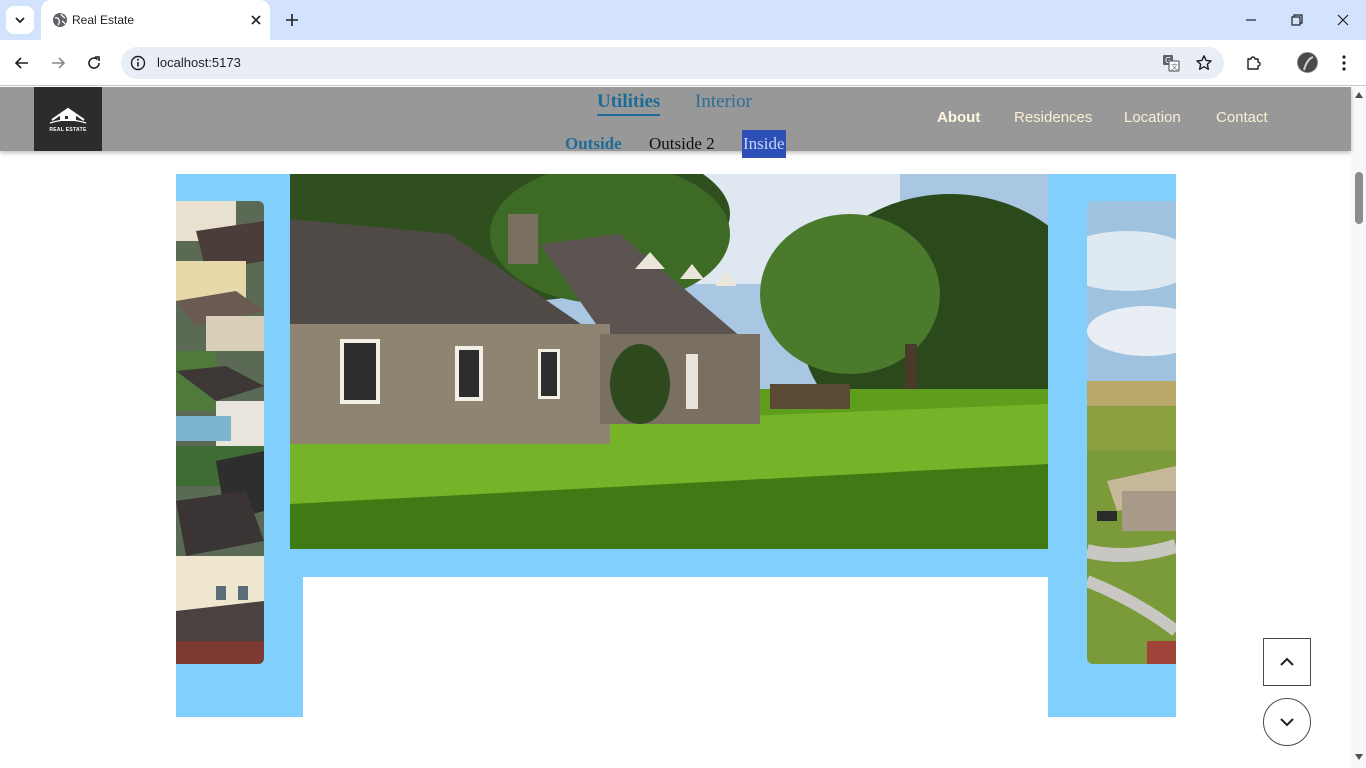  I want to click on tab-title: Real Estate, so click(103, 20).